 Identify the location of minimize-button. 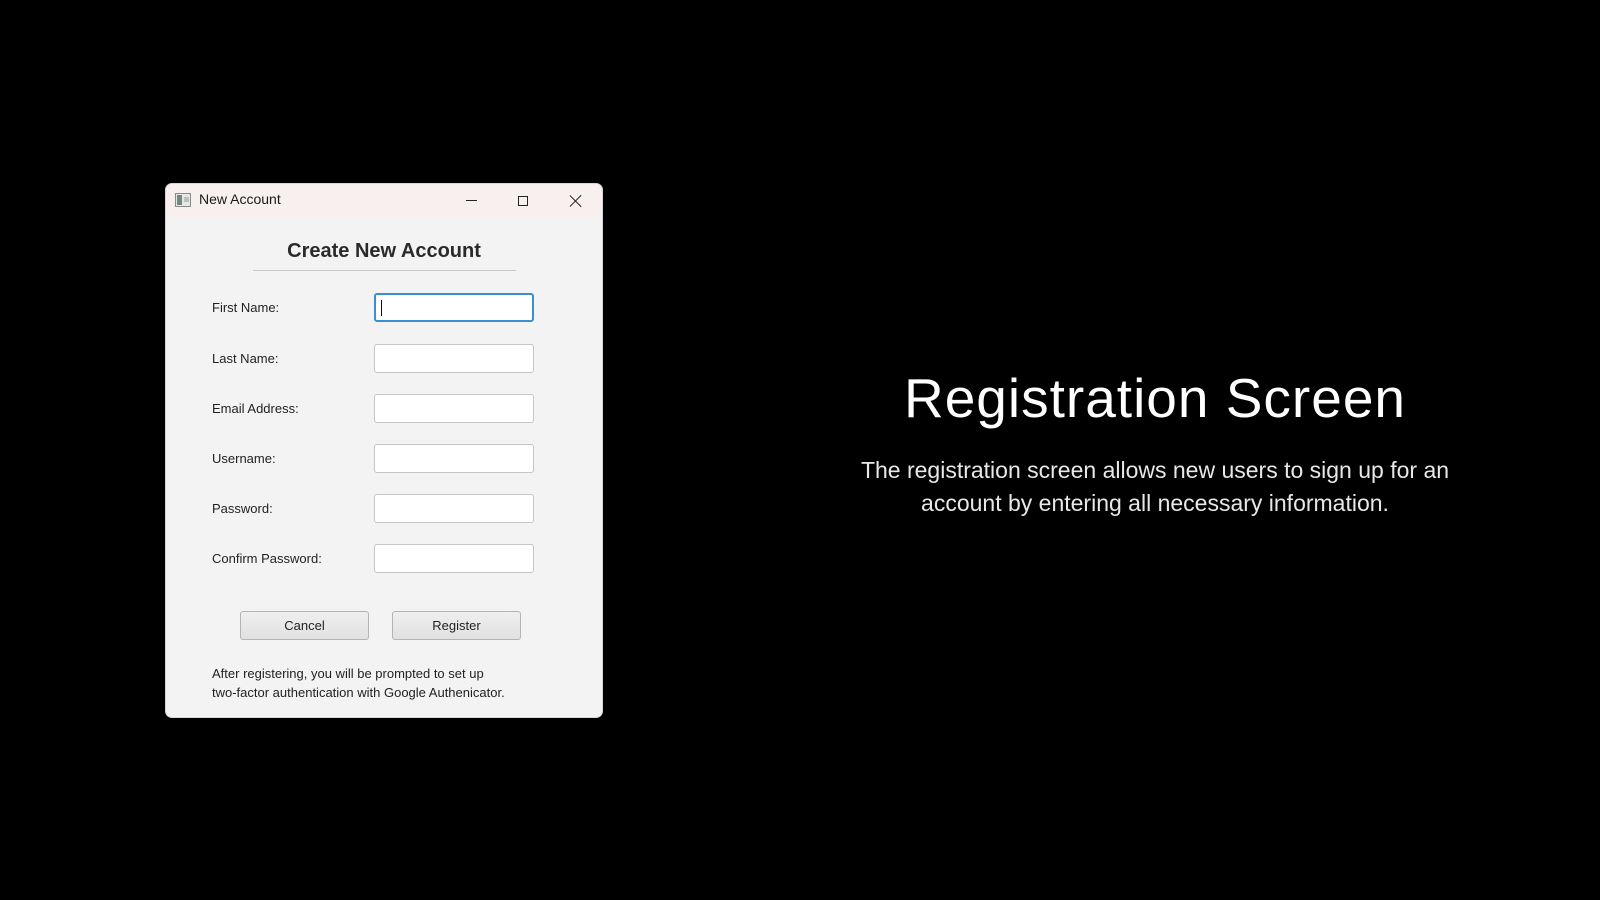
(471, 200).